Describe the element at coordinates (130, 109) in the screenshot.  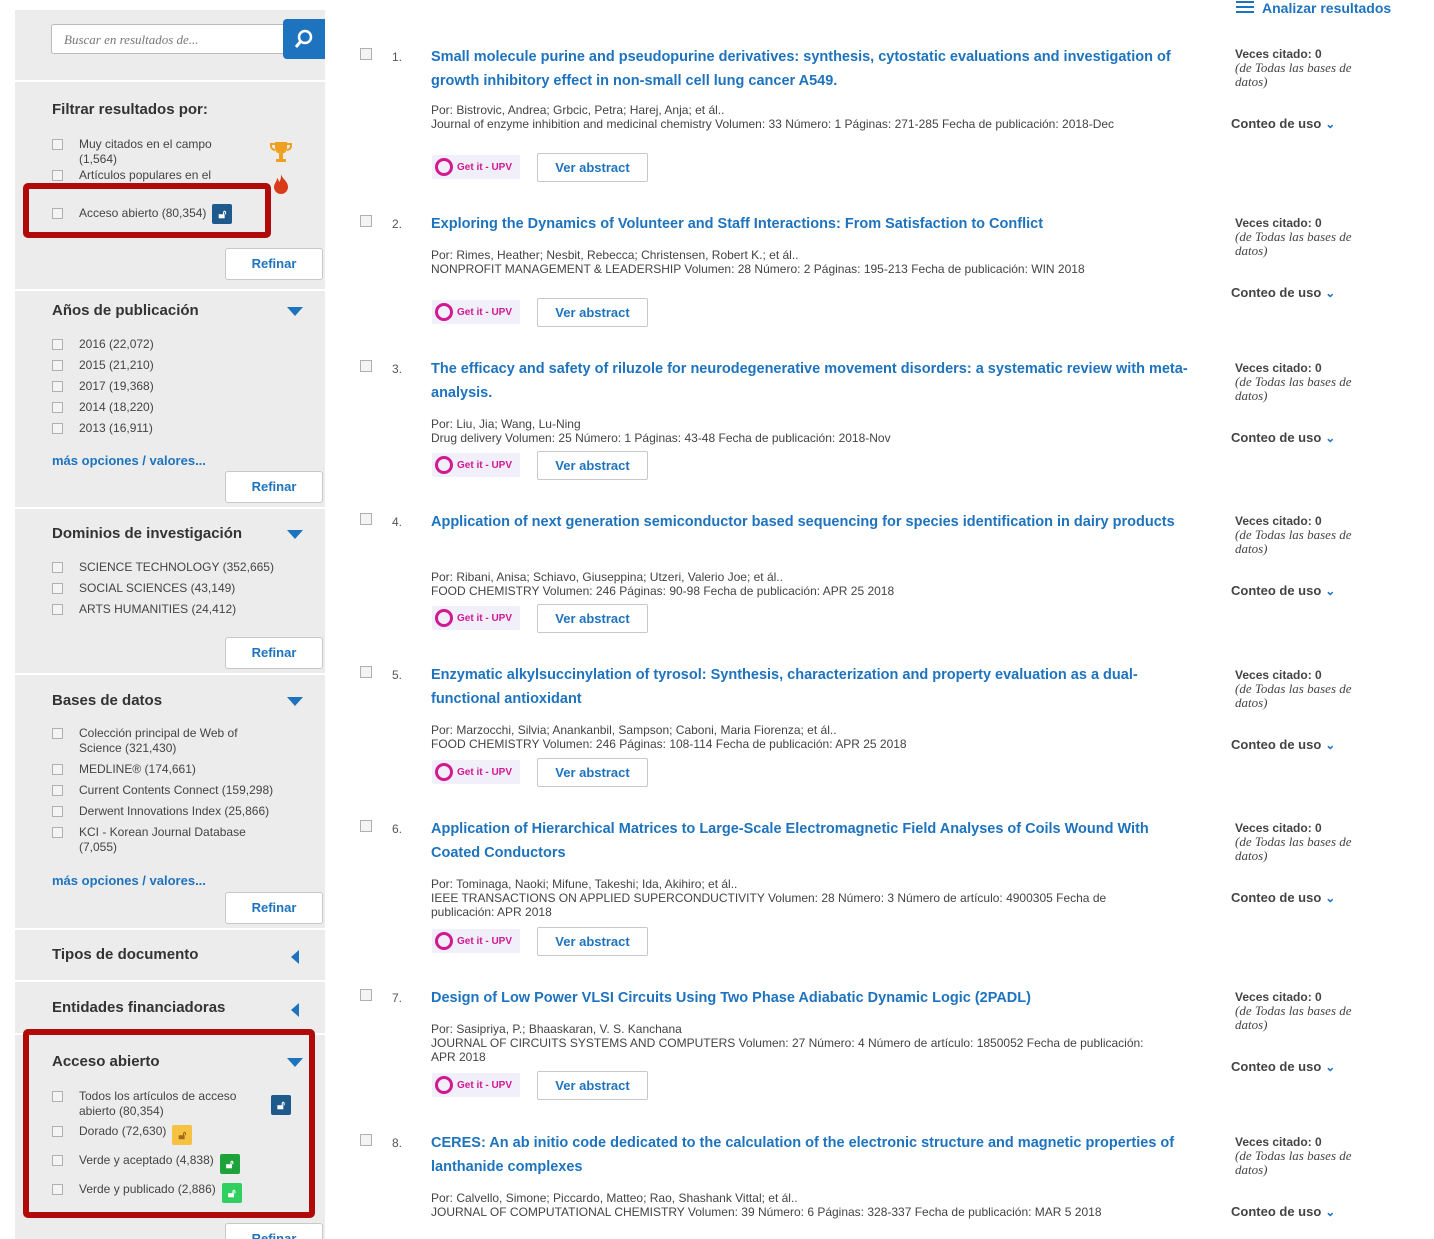
I see `filter-title: Filtrar resultados por:` at that location.